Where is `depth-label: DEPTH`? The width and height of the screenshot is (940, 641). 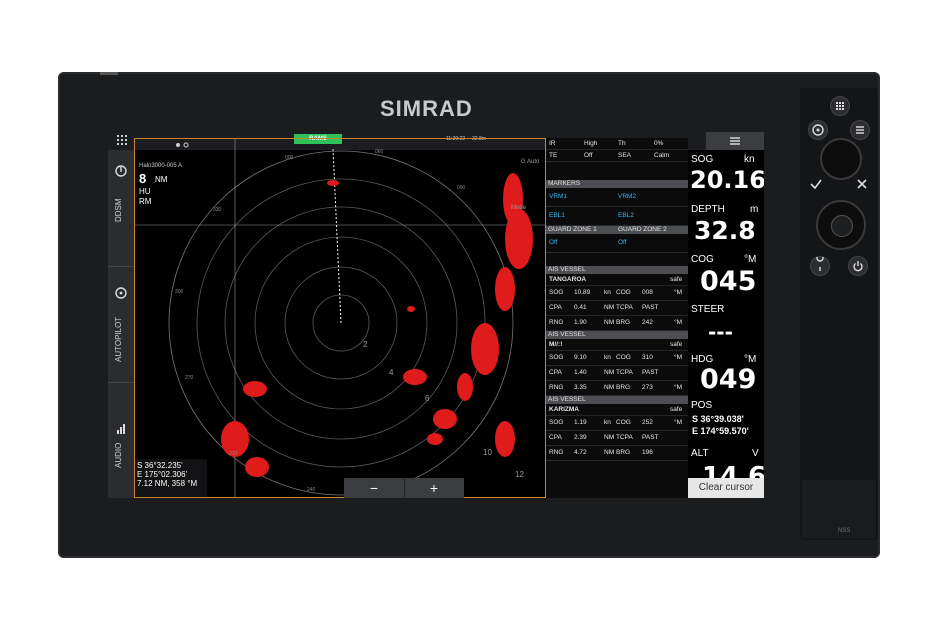
depth-label: DEPTH is located at coordinates (708, 209).